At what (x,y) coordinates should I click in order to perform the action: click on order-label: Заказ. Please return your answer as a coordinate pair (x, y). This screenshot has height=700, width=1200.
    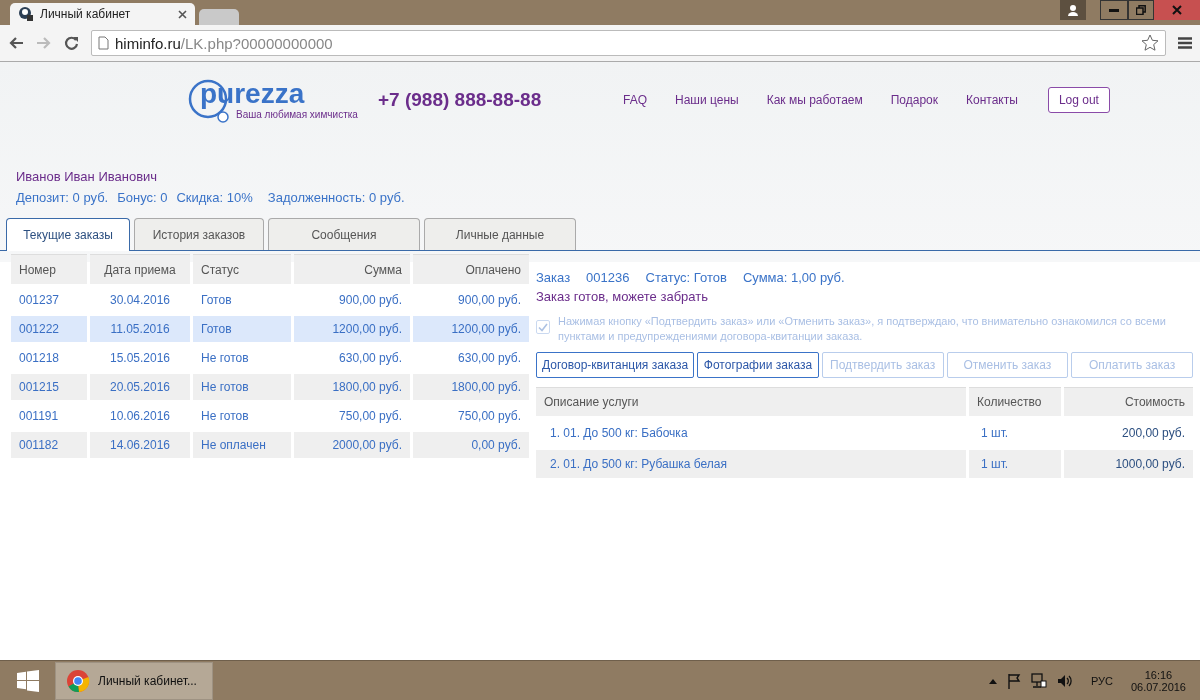
    Looking at the image, I should click on (553, 277).